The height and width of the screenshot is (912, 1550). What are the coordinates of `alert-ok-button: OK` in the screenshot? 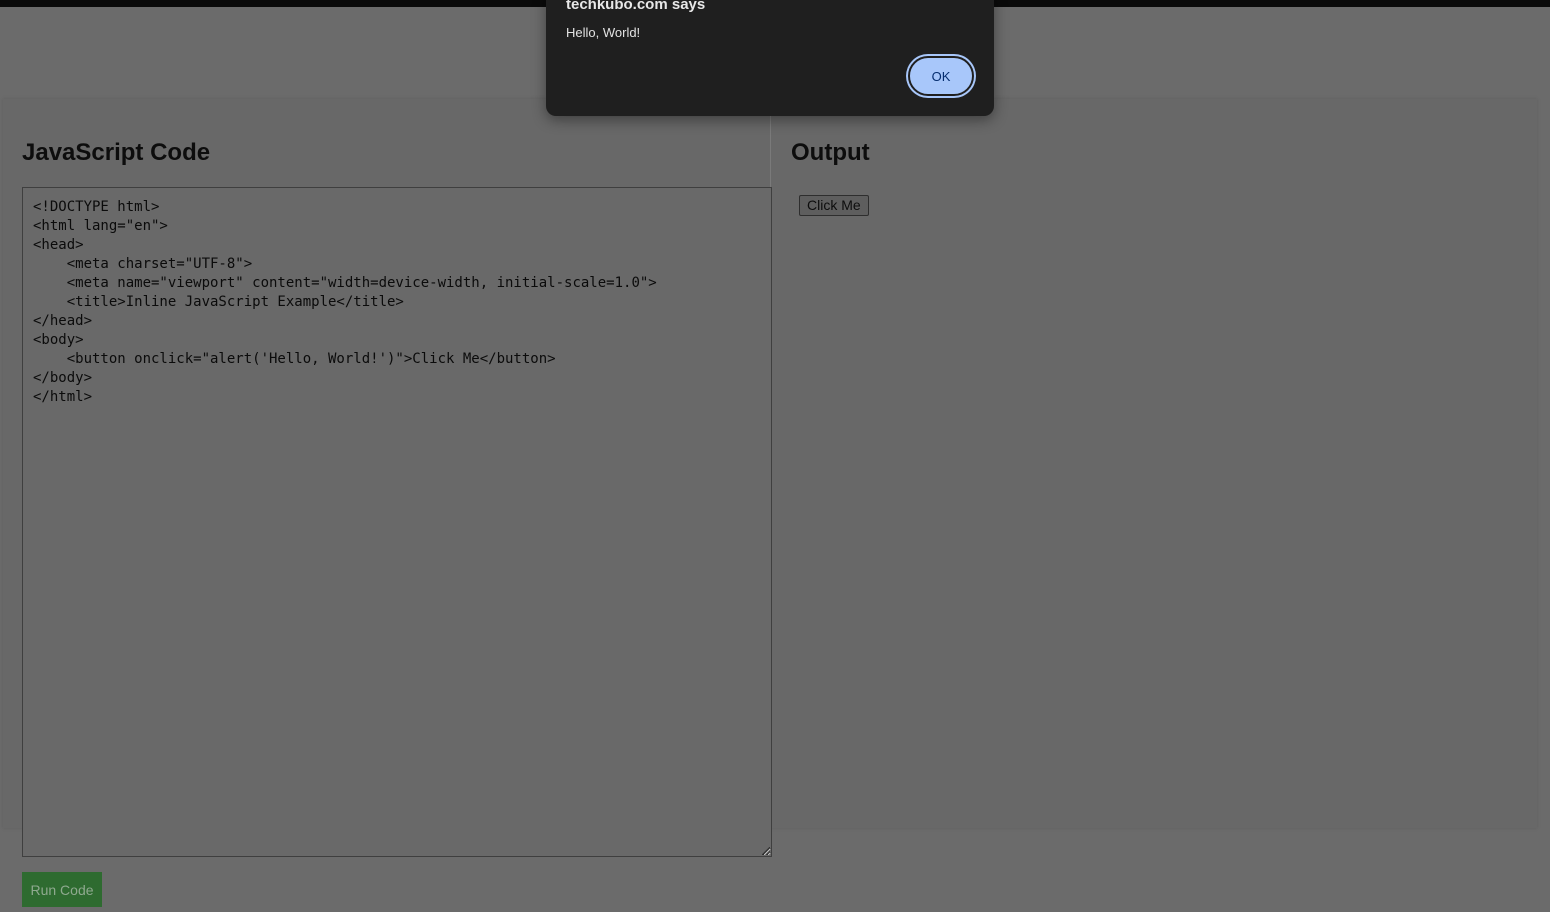 It's located at (941, 76).